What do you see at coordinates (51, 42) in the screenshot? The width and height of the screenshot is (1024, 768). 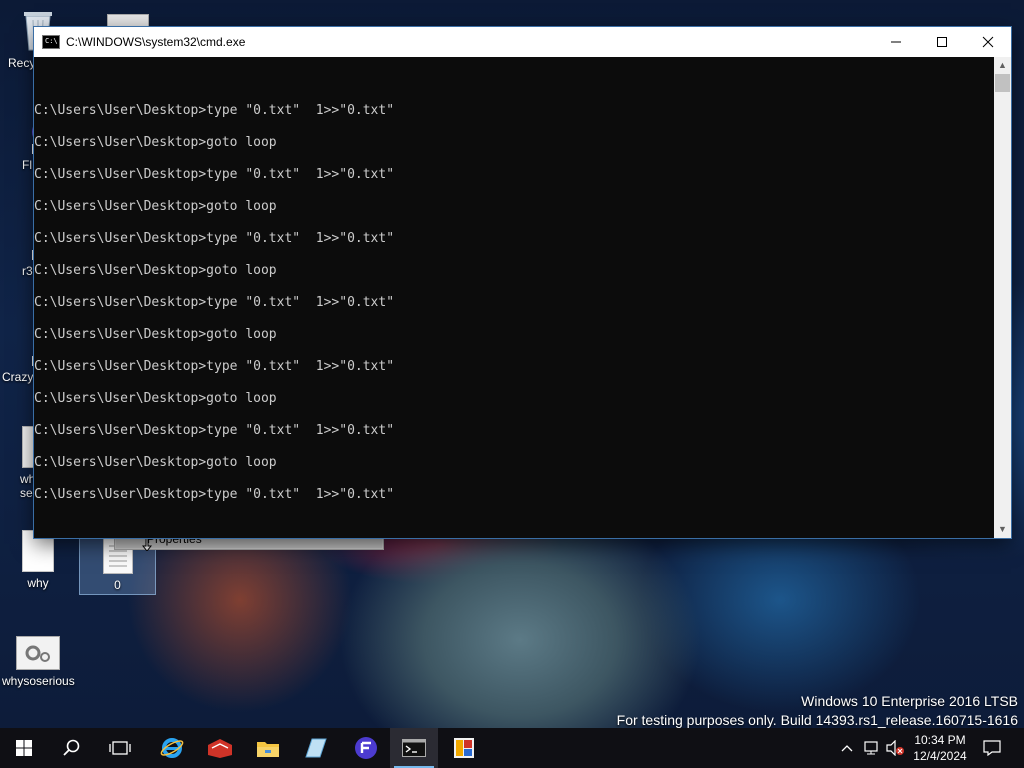 I see `cmd-app-icon: C:\` at bounding box center [51, 42].